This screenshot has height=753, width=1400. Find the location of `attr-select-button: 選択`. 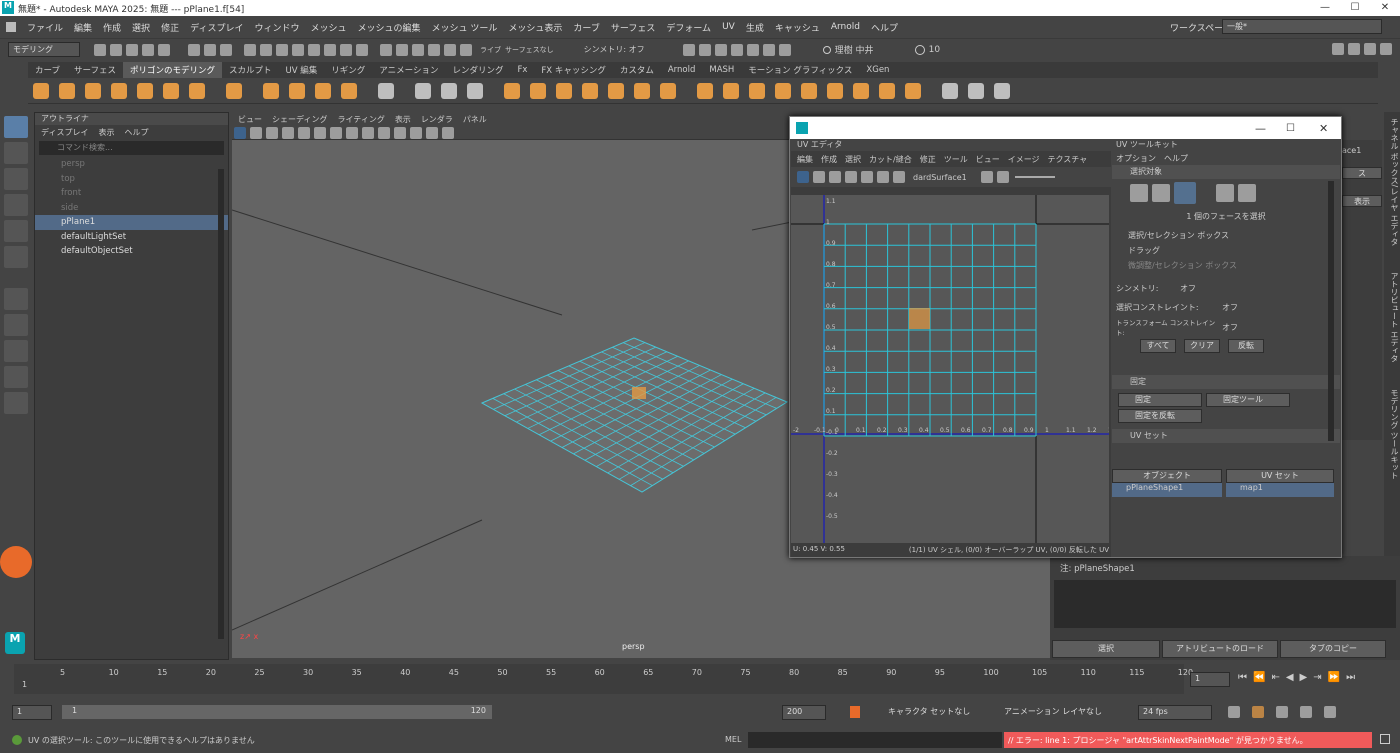

attr-select-button: 選択 is located at coordinates (1106, 649).